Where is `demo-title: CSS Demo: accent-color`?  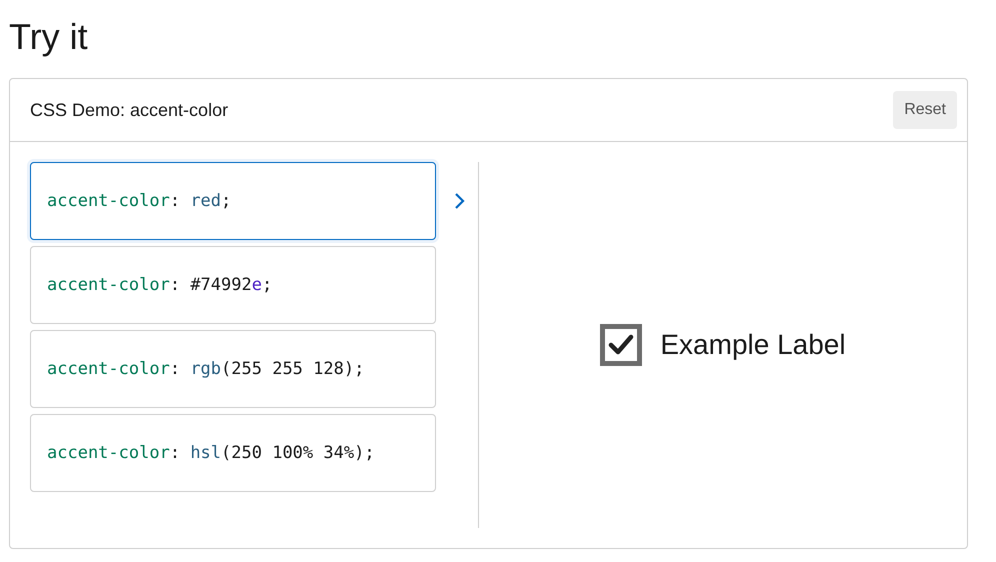
demo-title: CSS Demo: accent-color is located at coordinates (129, 110).